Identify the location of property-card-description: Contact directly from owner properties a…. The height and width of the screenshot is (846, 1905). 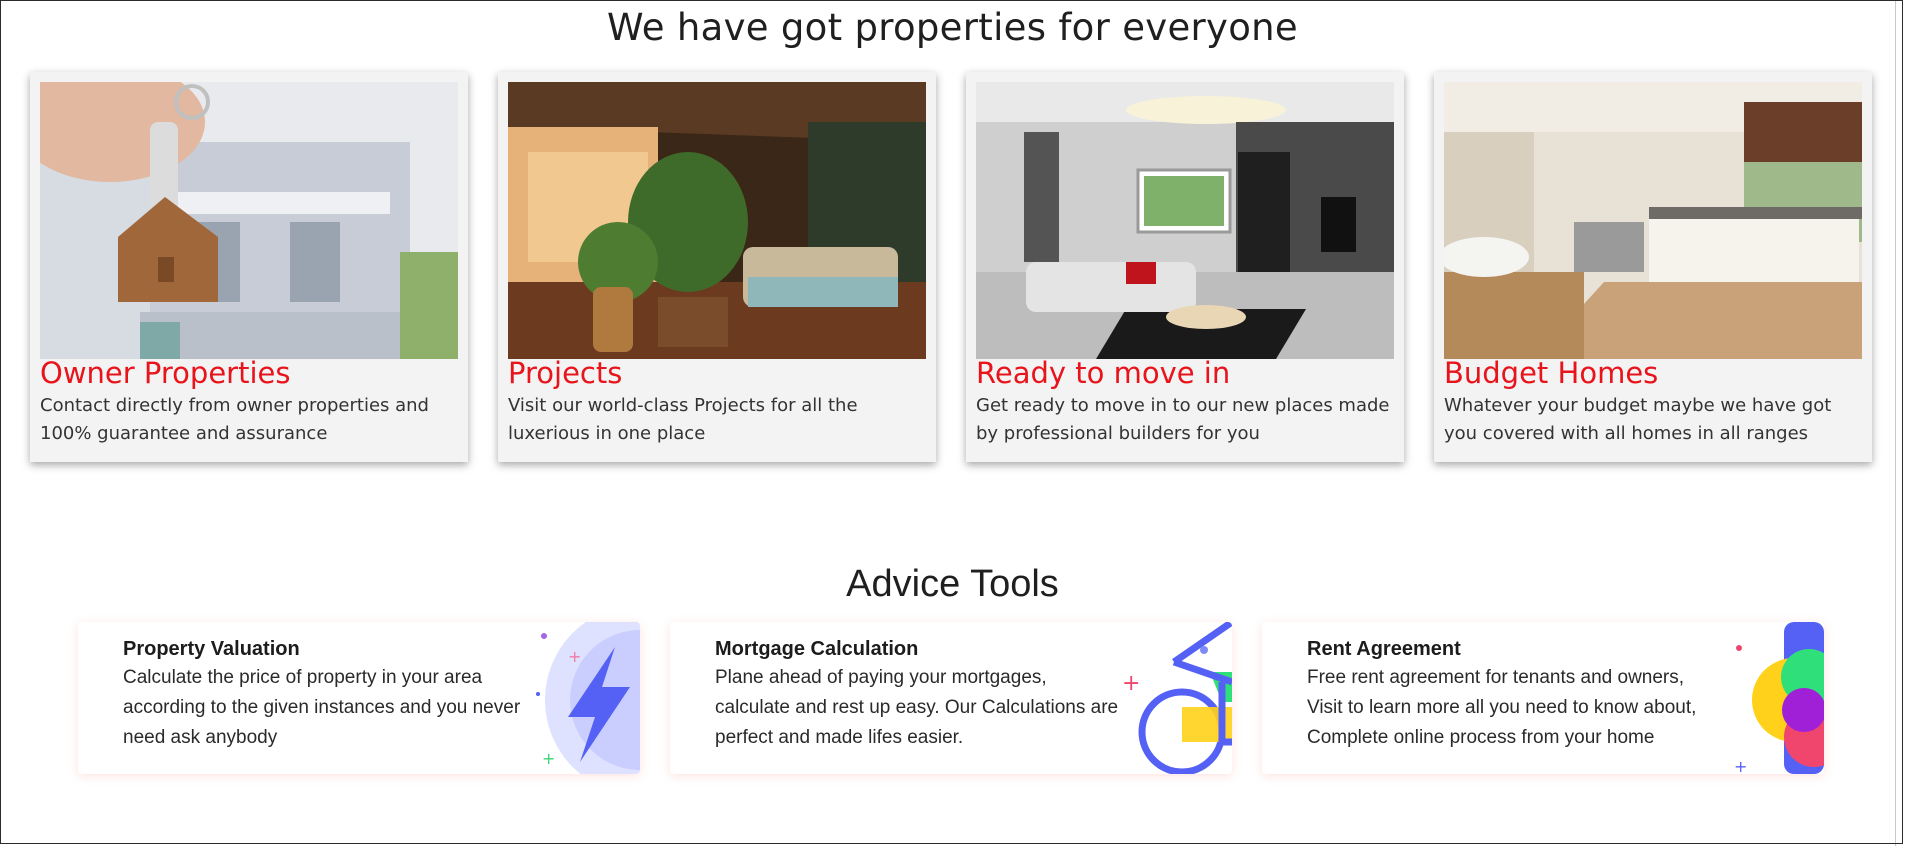
(234, 419).